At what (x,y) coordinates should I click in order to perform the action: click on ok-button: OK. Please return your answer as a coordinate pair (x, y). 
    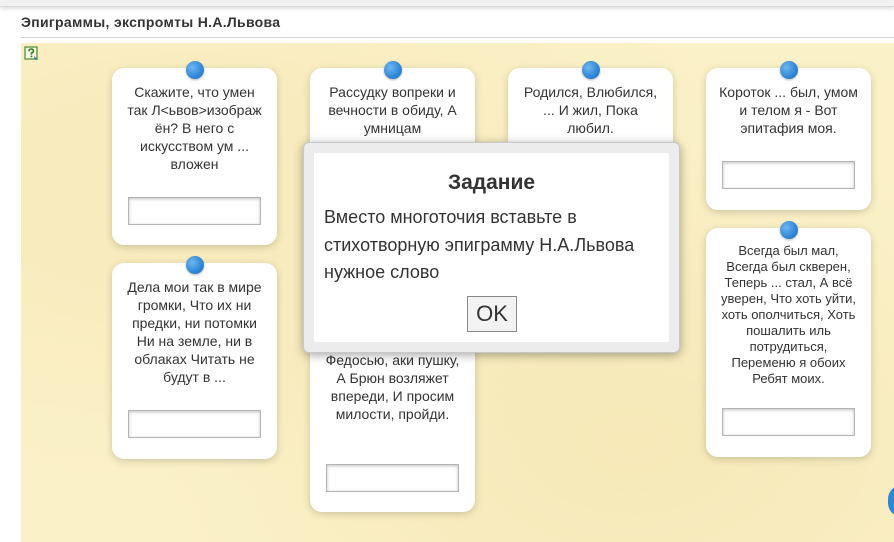
    Looking at the image, I should click on (492, 314).